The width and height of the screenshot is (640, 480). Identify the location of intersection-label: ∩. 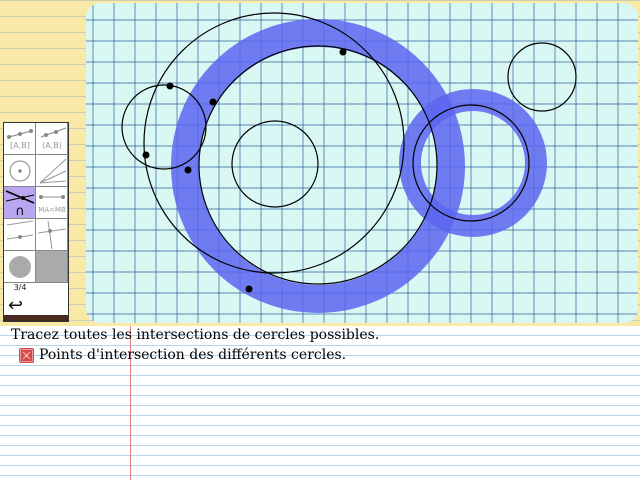
(20, 211).